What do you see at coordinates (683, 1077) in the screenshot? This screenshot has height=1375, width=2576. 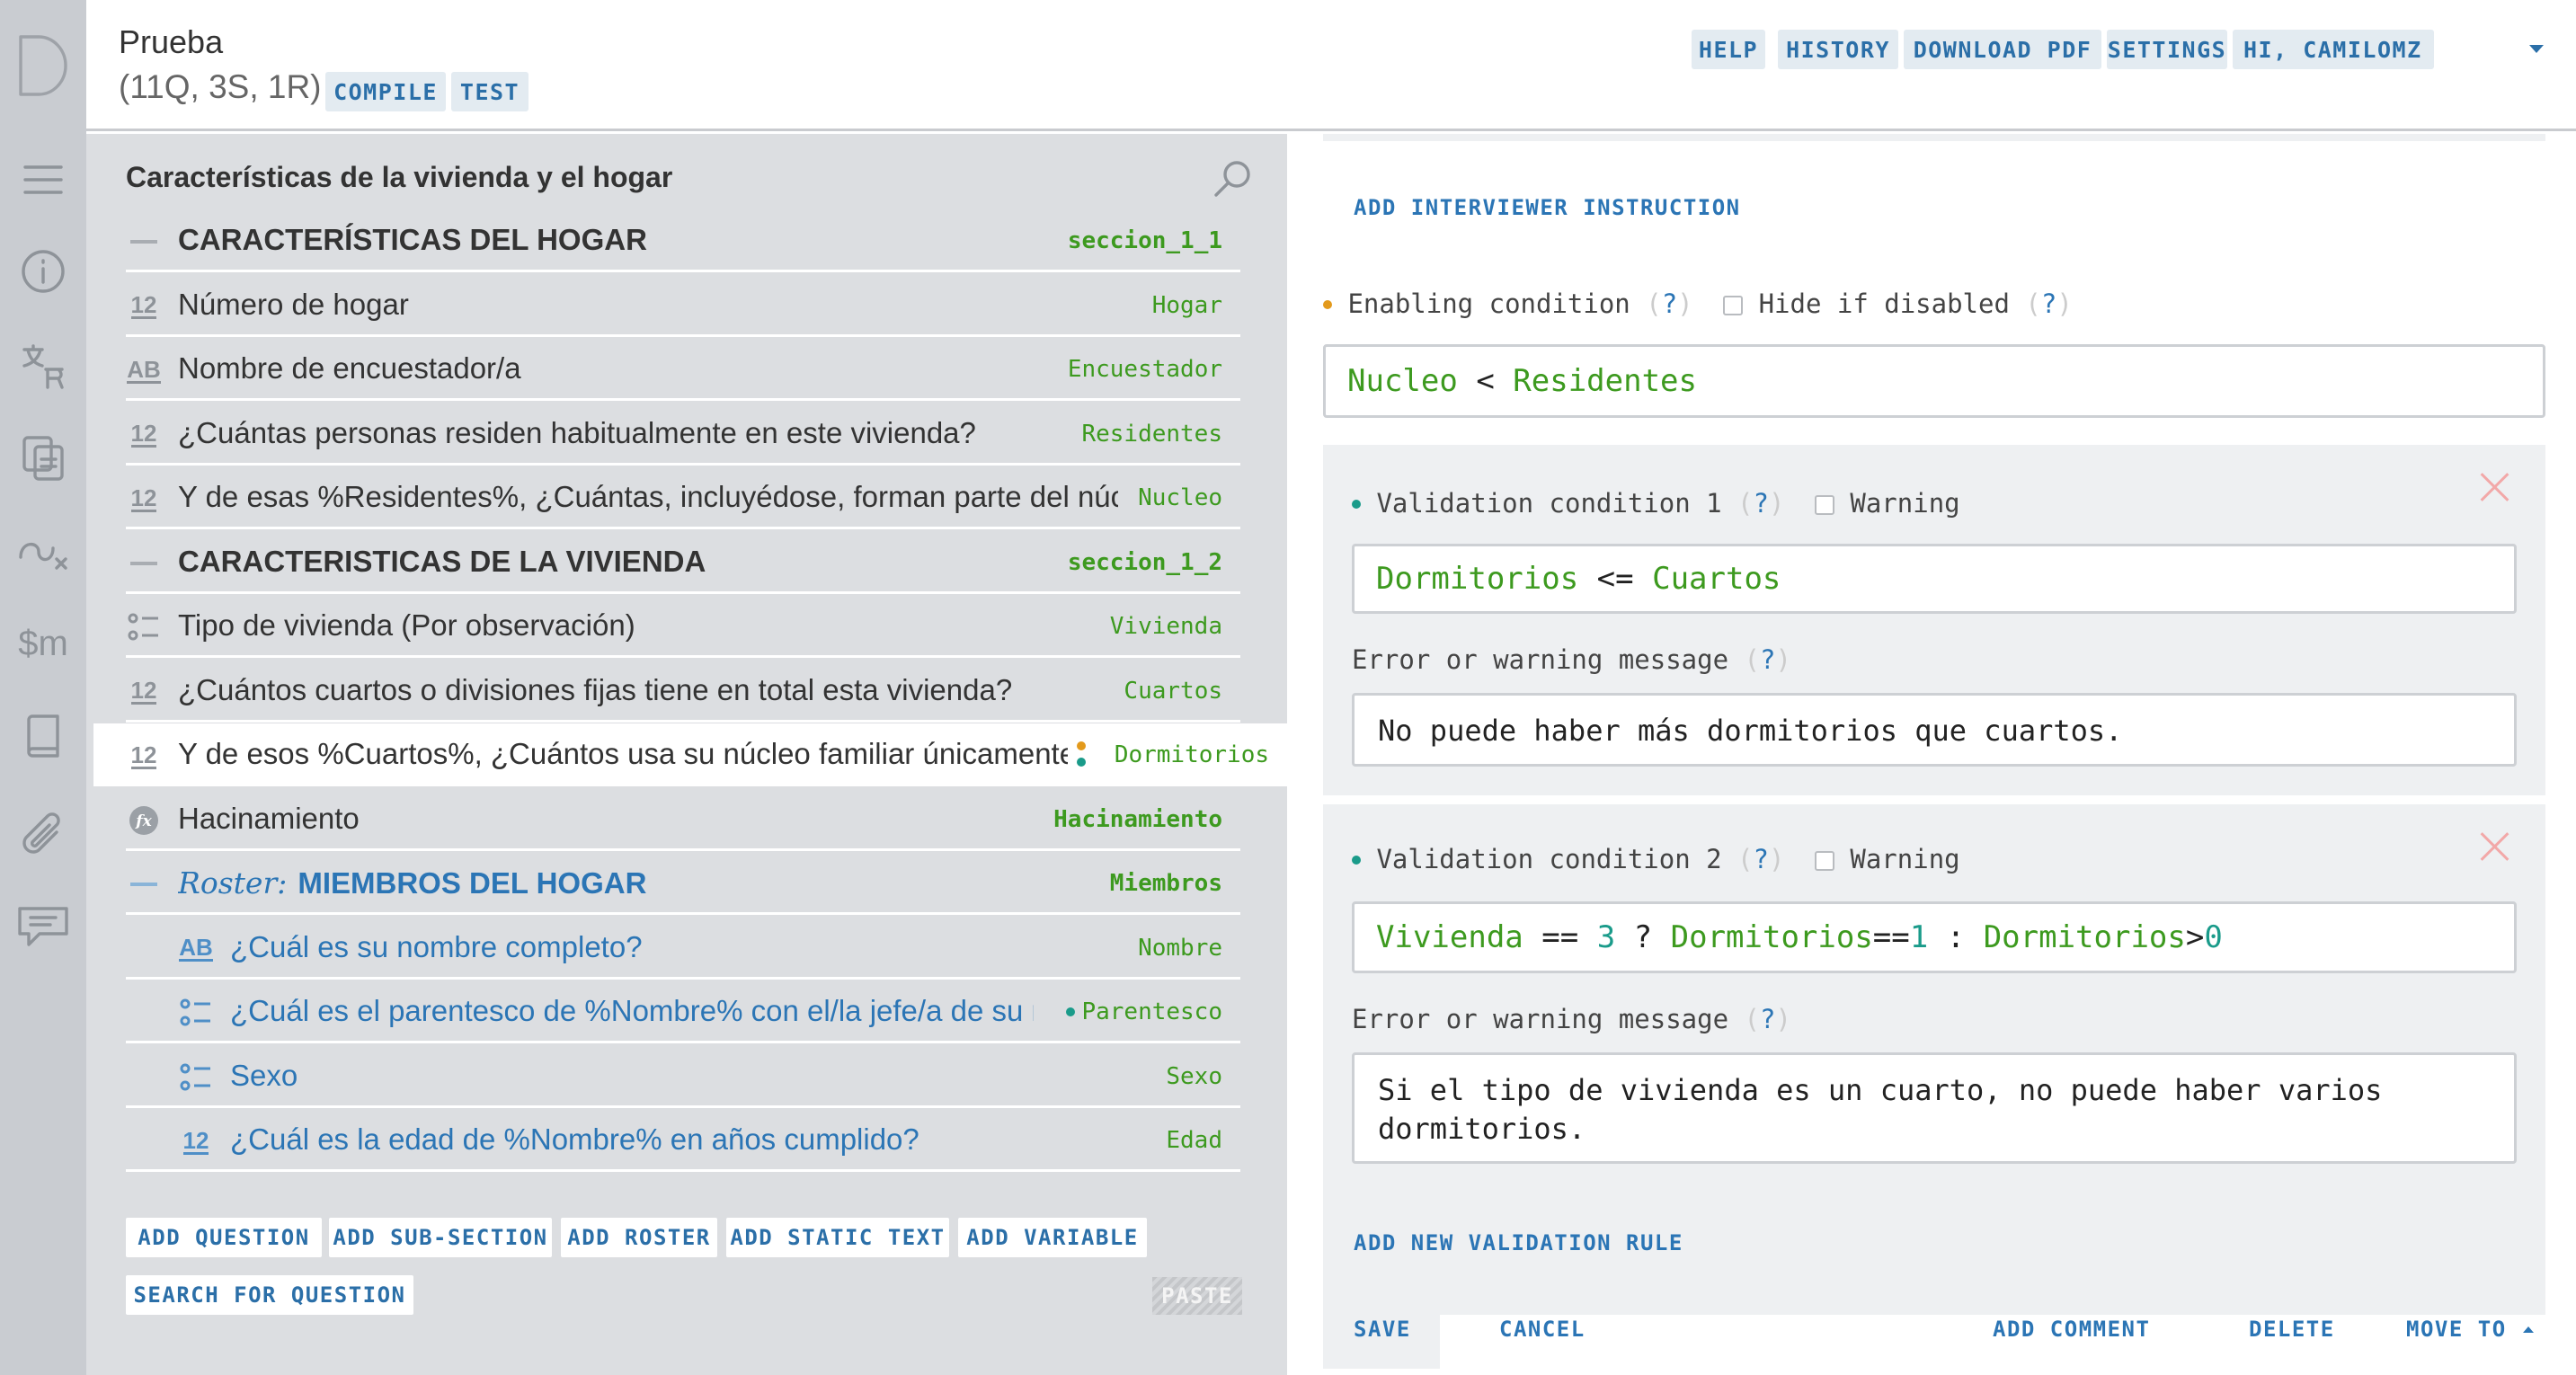 I see `outline-question-row: Sexo Sexo` at bounding box center [683, 1077].